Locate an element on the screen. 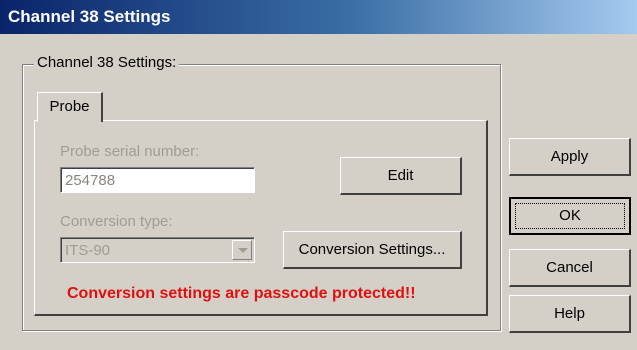 Image resolution: width=637 pixels, height=350 pixels. conversion-type-select: ITS-90 is located at coordinates (157, 250).